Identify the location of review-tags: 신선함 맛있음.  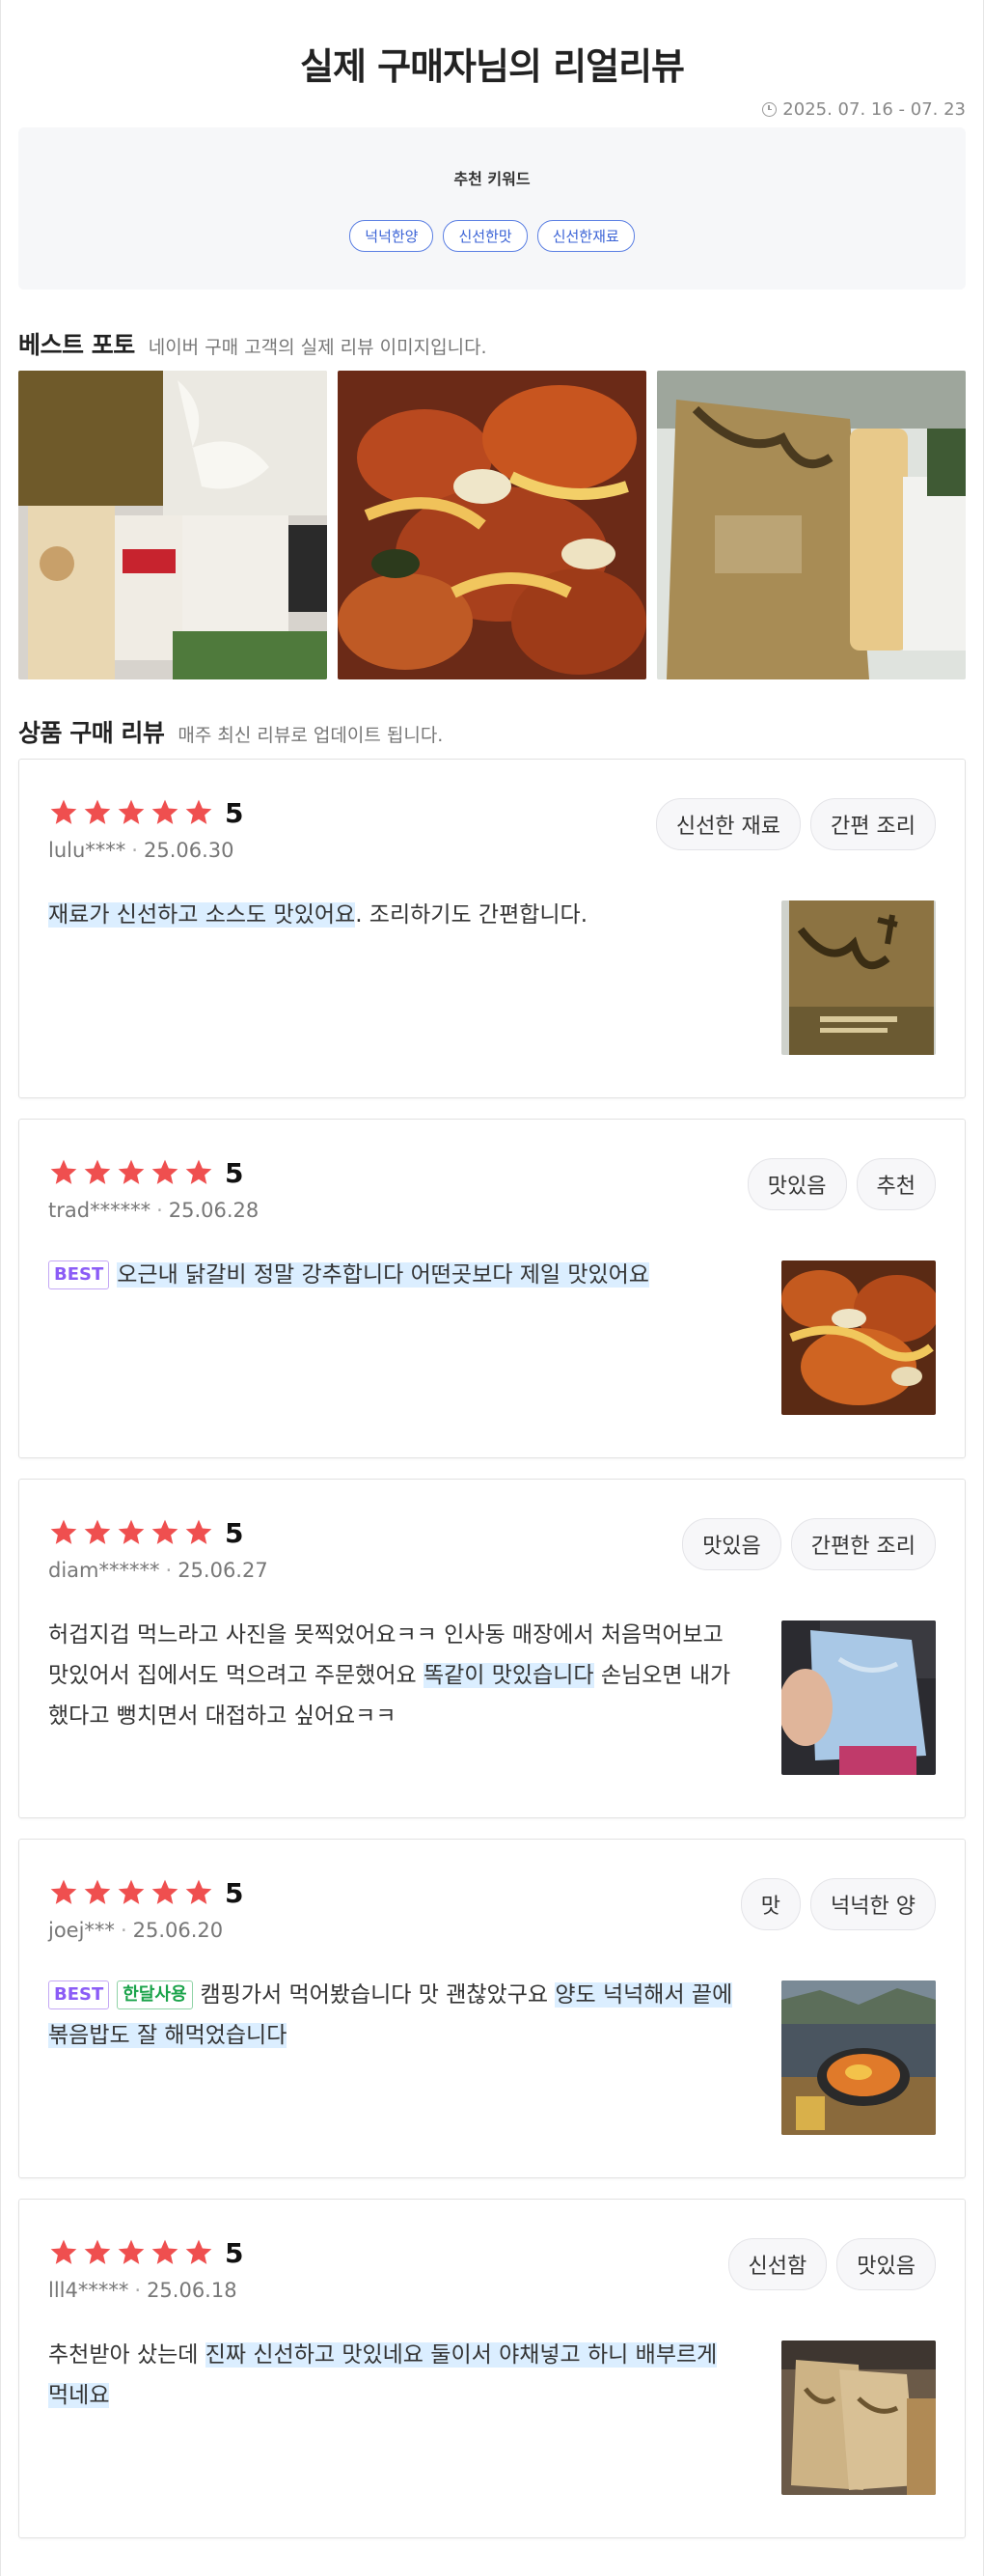
(832, 2264).